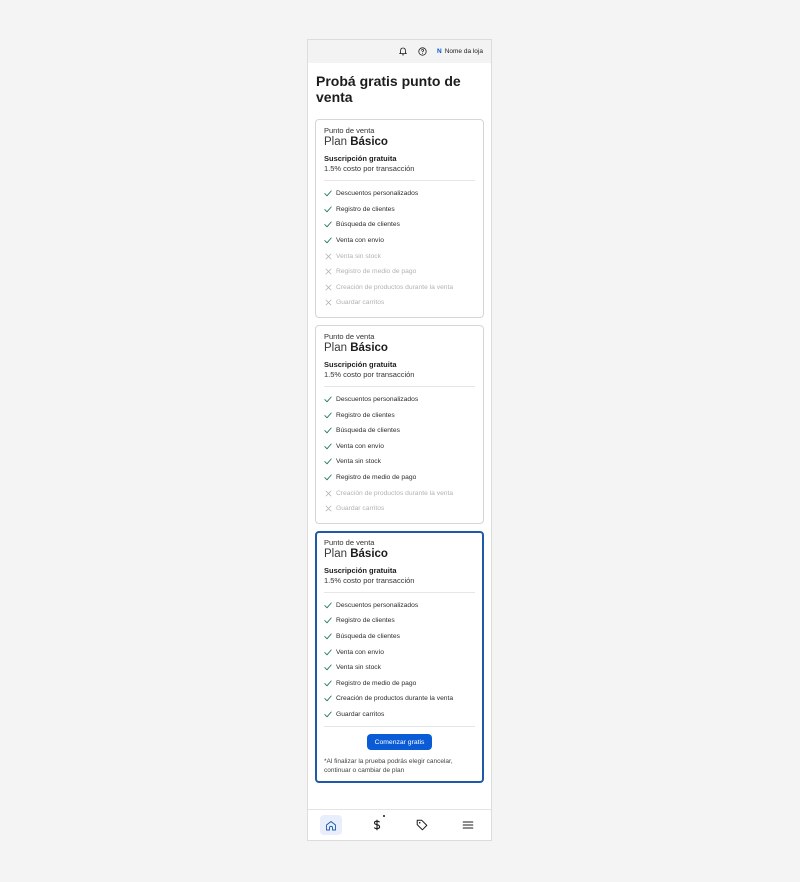 The height and width of the screenshot is (882, 800). I want to click on store-initial: N, so click(439, 51).